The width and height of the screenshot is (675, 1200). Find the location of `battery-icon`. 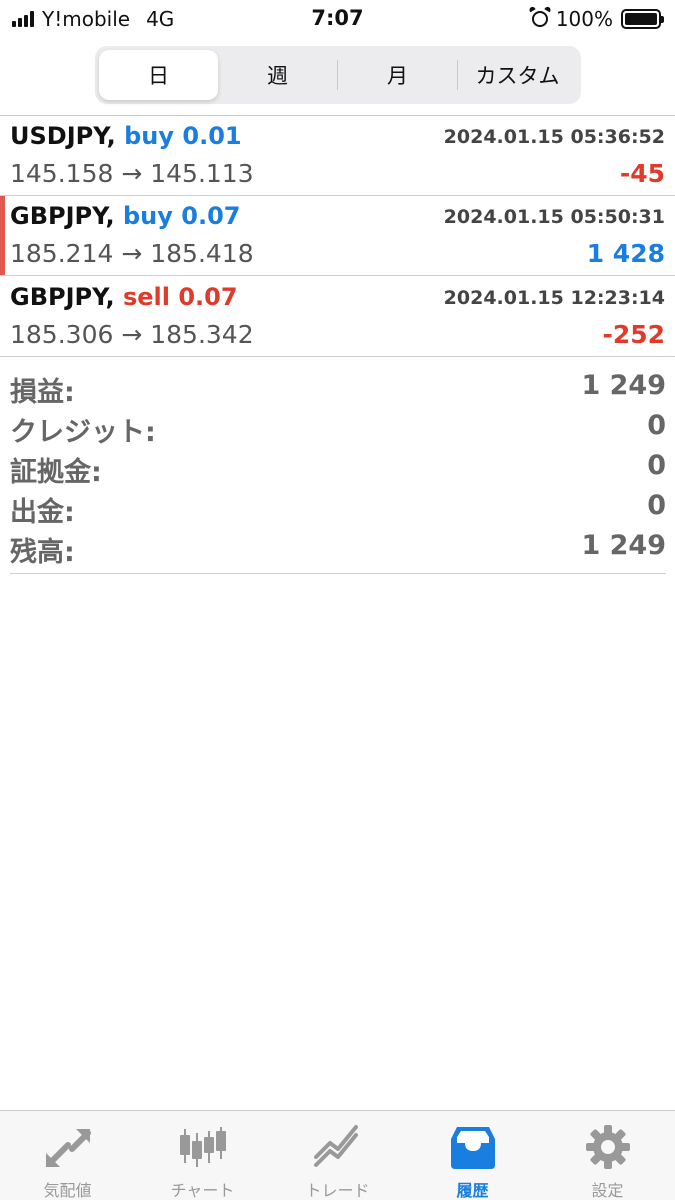

battery-icon is located at coordinates (642, 19).